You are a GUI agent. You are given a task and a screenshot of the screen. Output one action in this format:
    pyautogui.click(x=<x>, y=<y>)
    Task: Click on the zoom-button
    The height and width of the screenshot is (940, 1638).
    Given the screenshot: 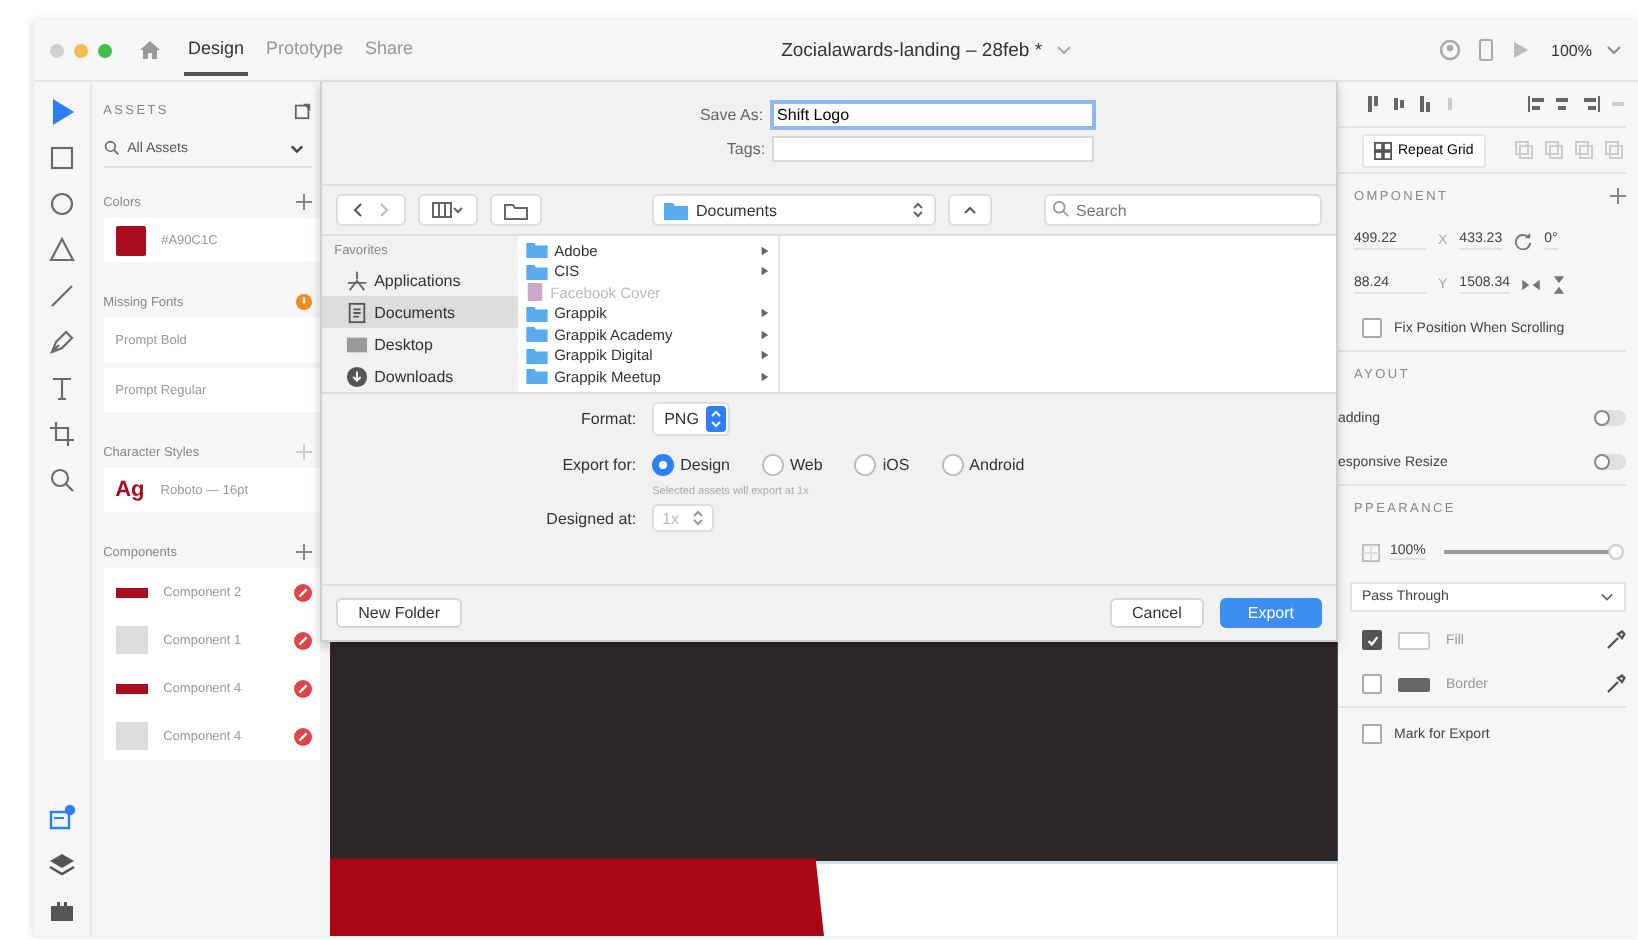 What is the action you would take?
    pyautogui.click(x=105, y=50)
    